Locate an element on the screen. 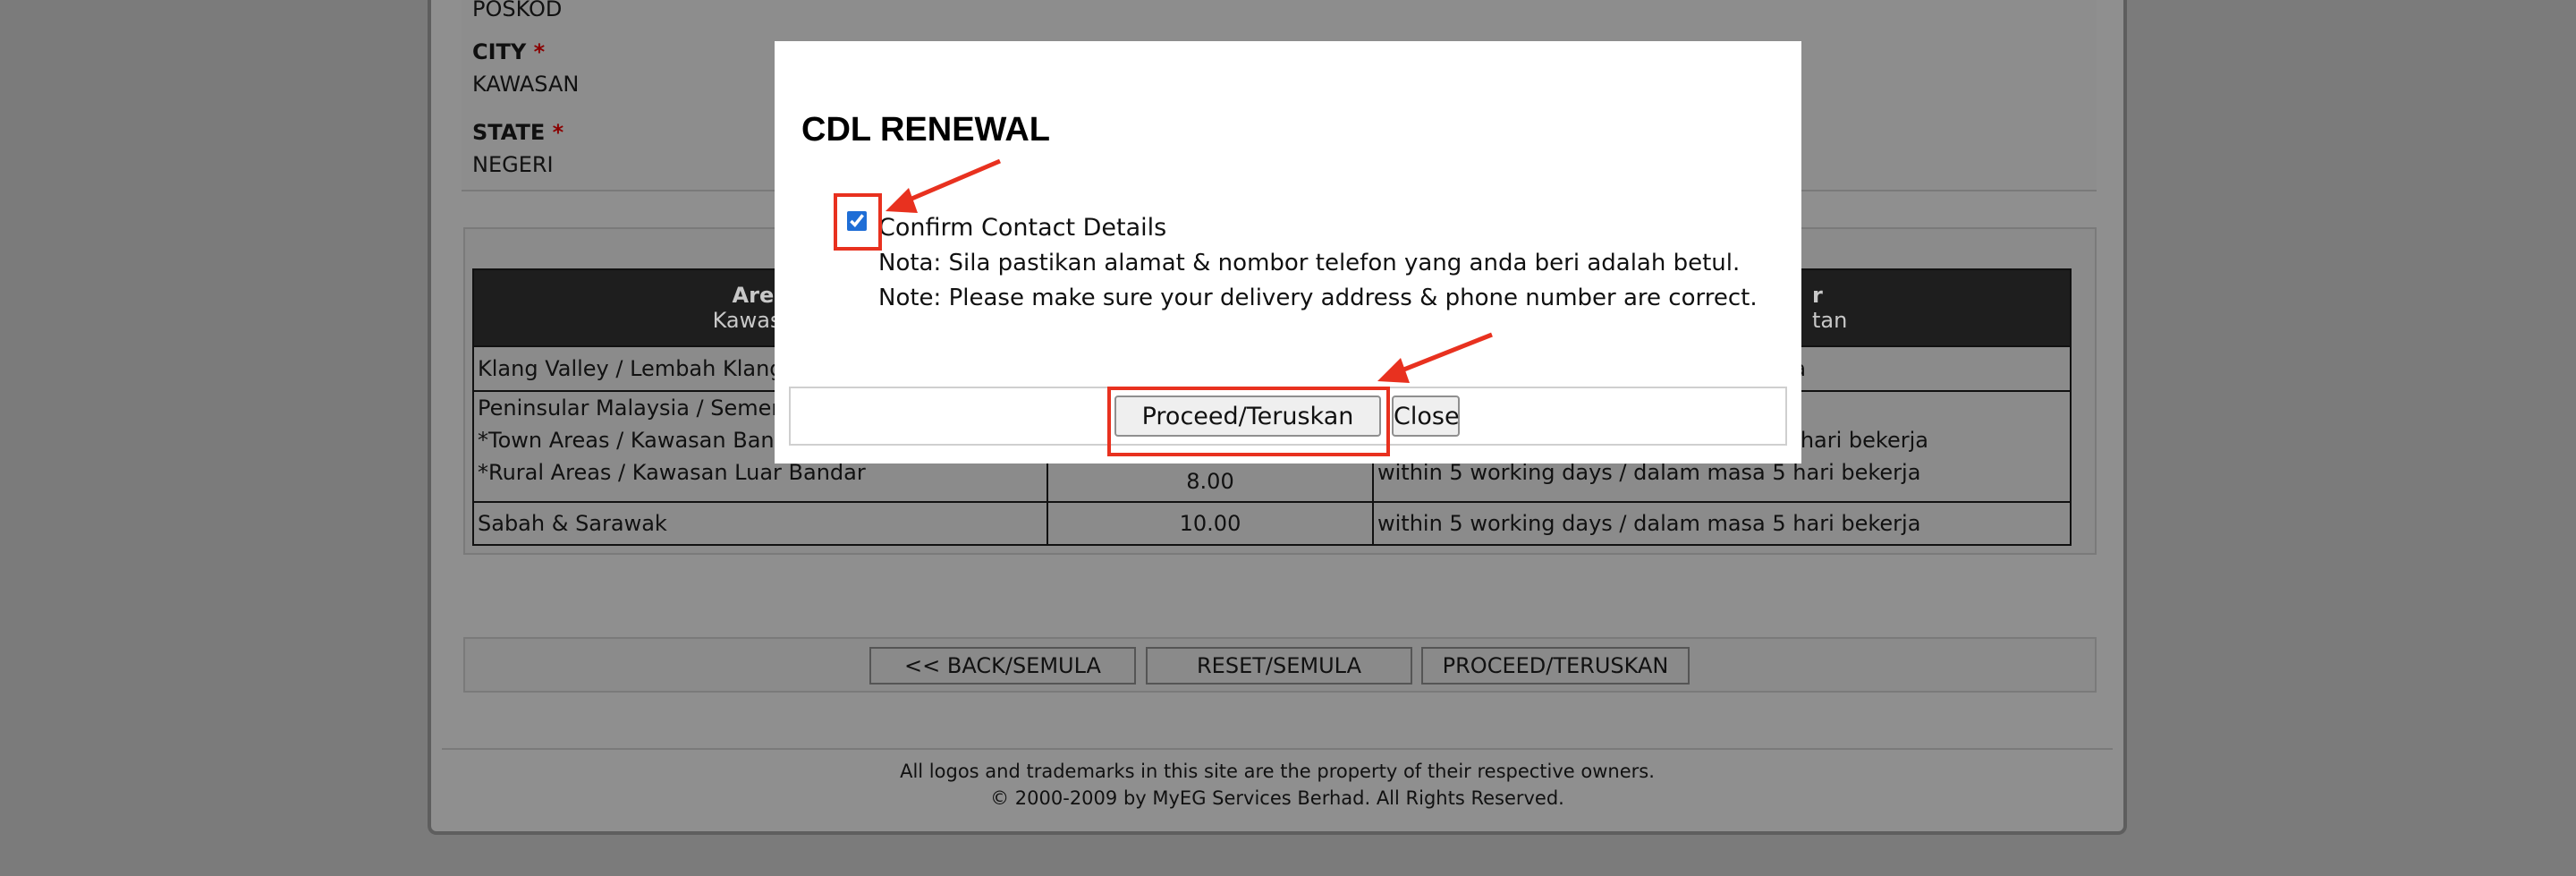 The width and height of the screenshot is (2576, 876). arrow-head-checkbox is located at coordinates (902, 200).